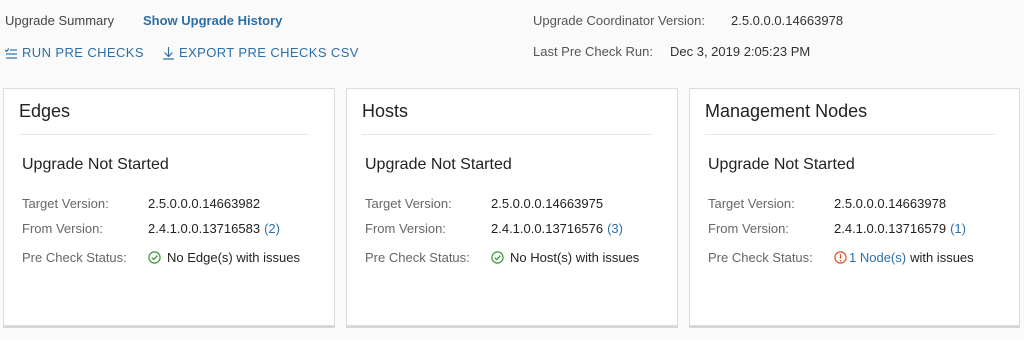  What do you see at coordinates (840, 257) in the screenshot?
I see `exclamation-circle-icon` at bounding box center [840, 257].